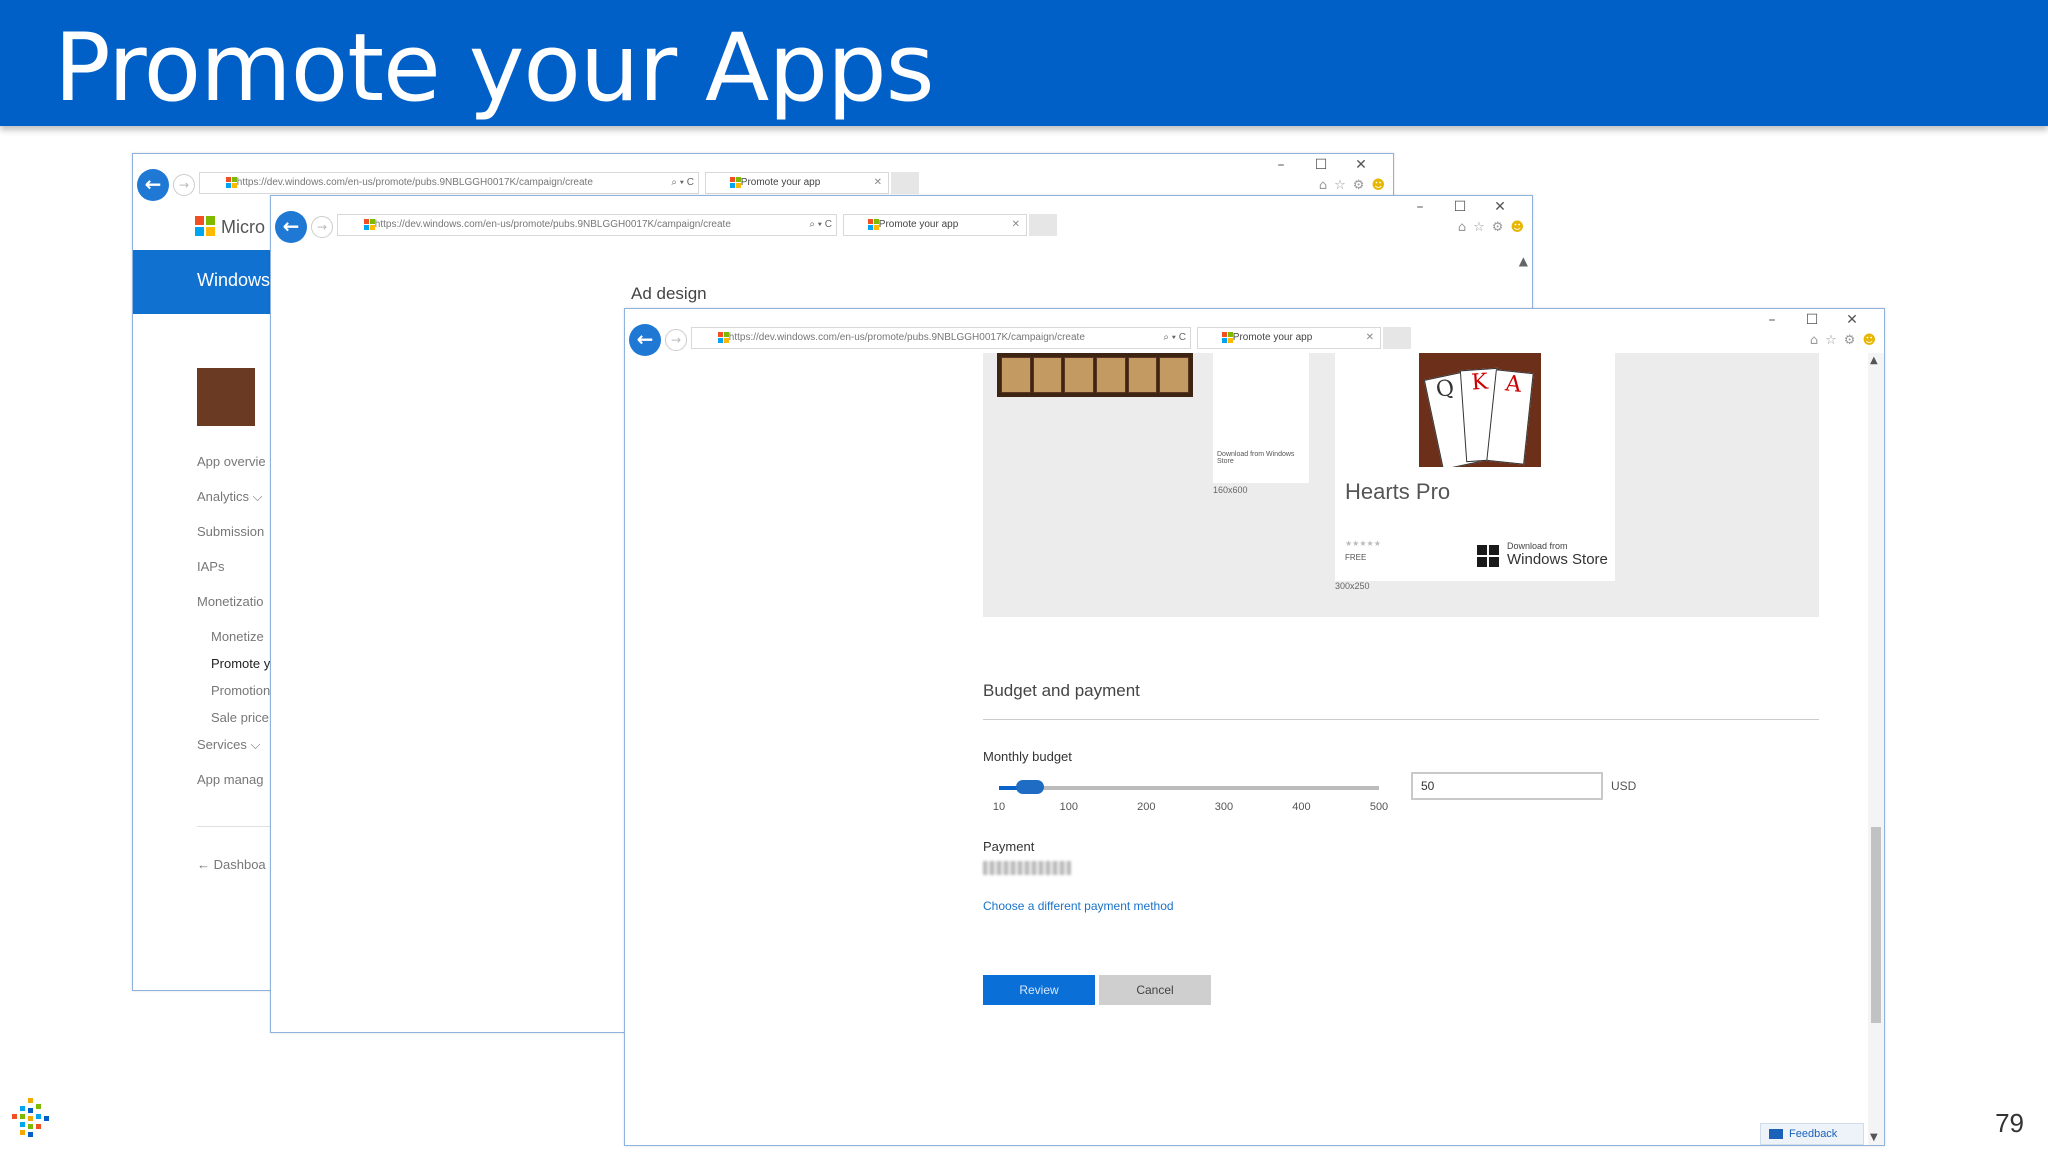 The height and width of the screenshot is (1153, 2048). Describe the element at coordinates (1039, 990) in the screenshot. I see `review-button: Review` at that location.